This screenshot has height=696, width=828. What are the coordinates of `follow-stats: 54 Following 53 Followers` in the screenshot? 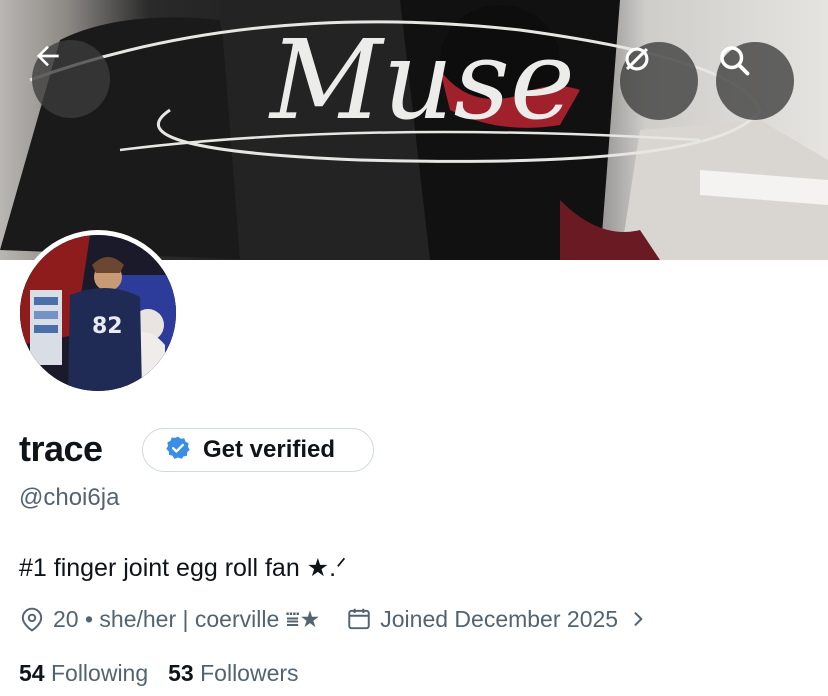 It's located at (169, 673).